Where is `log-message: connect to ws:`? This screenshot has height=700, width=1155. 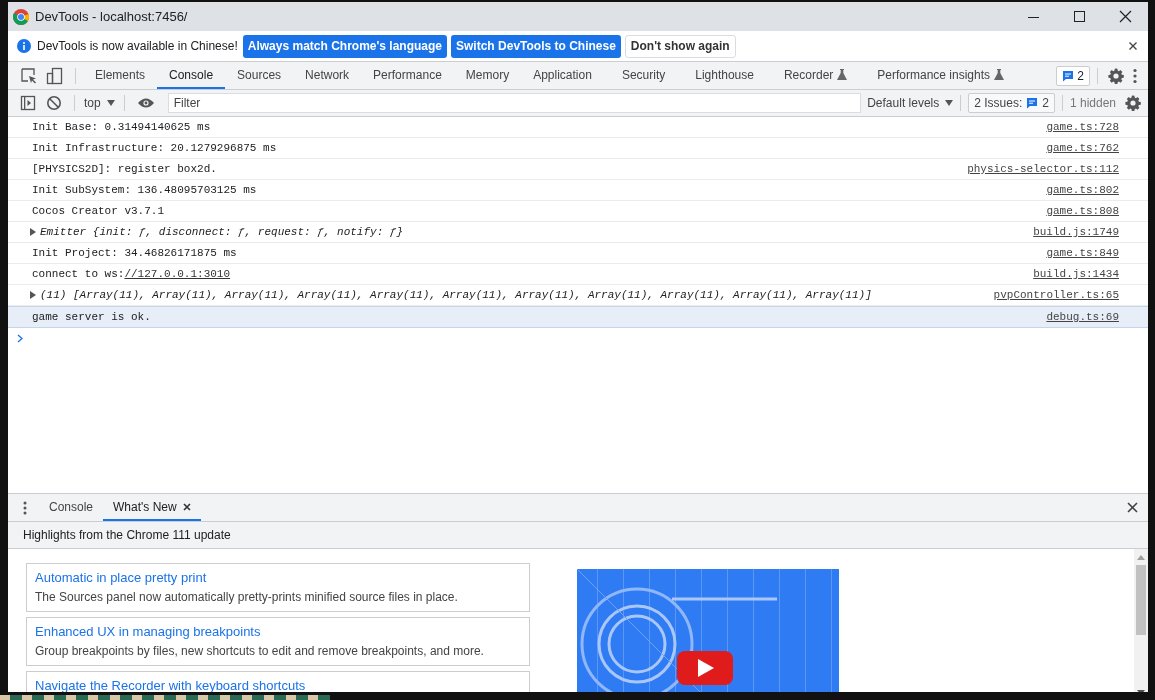
log-message: connect to ws: is located at coordinates (78, 274).